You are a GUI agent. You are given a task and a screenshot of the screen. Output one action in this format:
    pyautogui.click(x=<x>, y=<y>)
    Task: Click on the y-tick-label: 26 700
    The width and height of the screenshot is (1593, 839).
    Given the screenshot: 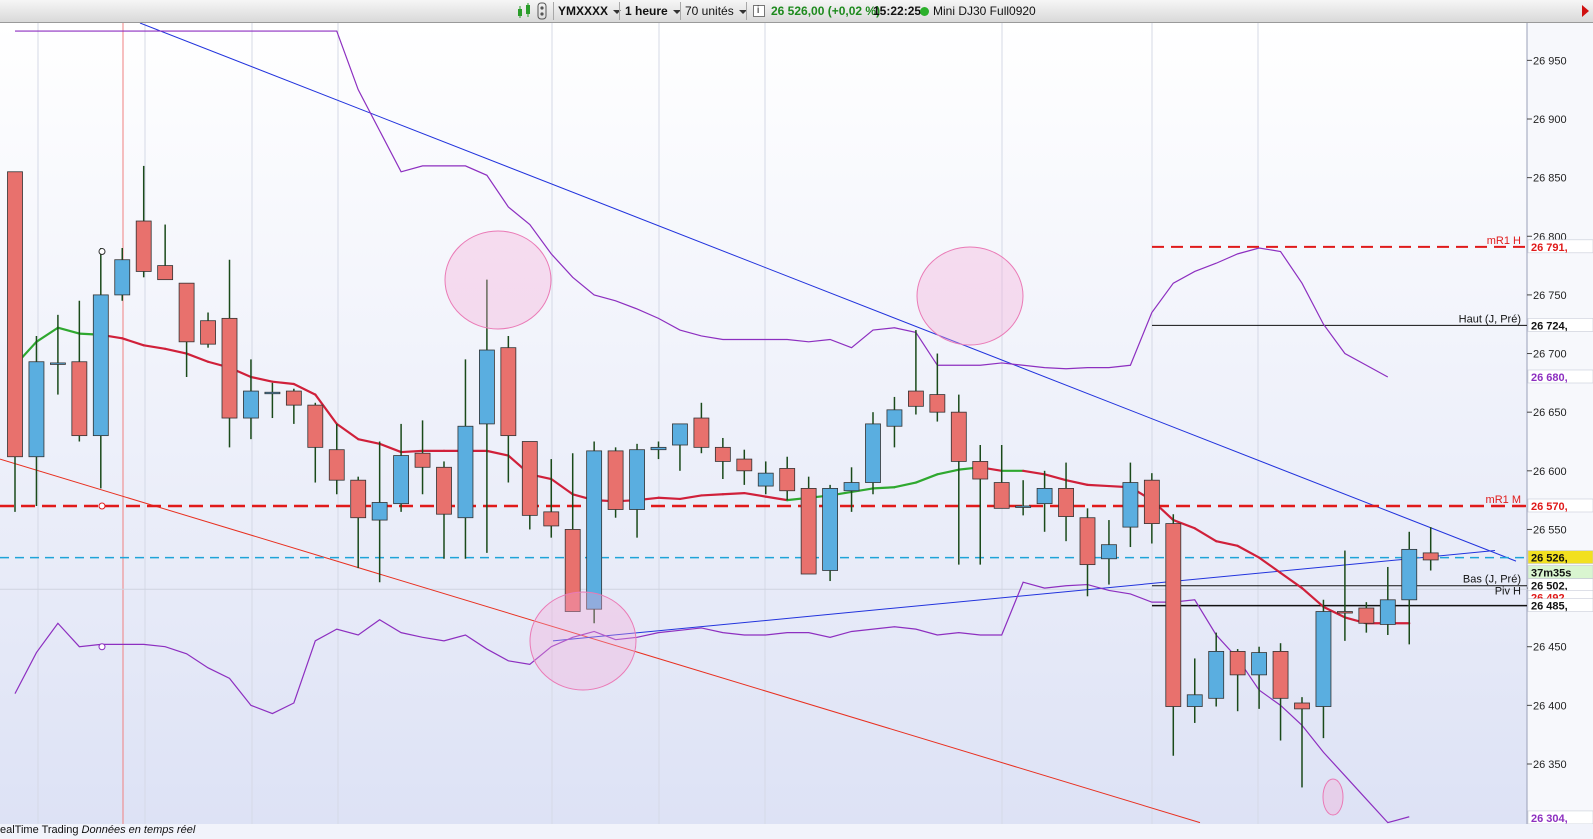 What is the action you would take?
    pyautogui.click(x=1550, y=355)
    